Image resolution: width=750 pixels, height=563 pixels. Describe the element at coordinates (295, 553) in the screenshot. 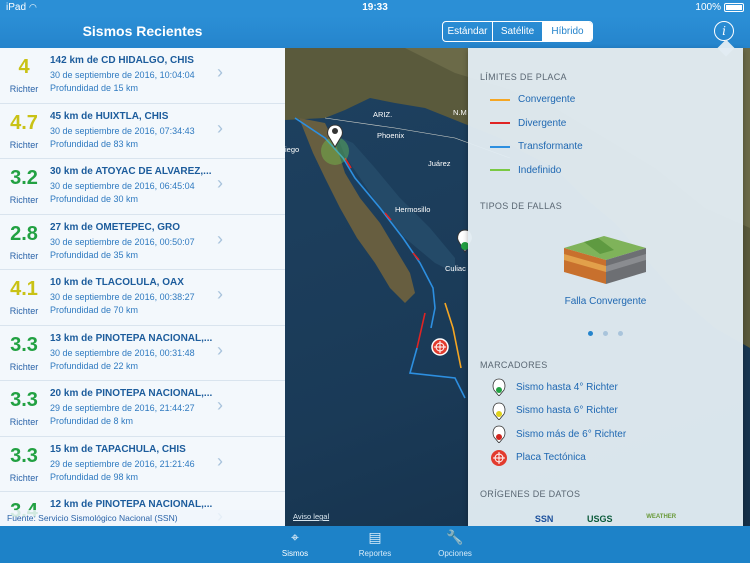

I see `tab-sismos-label: Sismos` at that location.